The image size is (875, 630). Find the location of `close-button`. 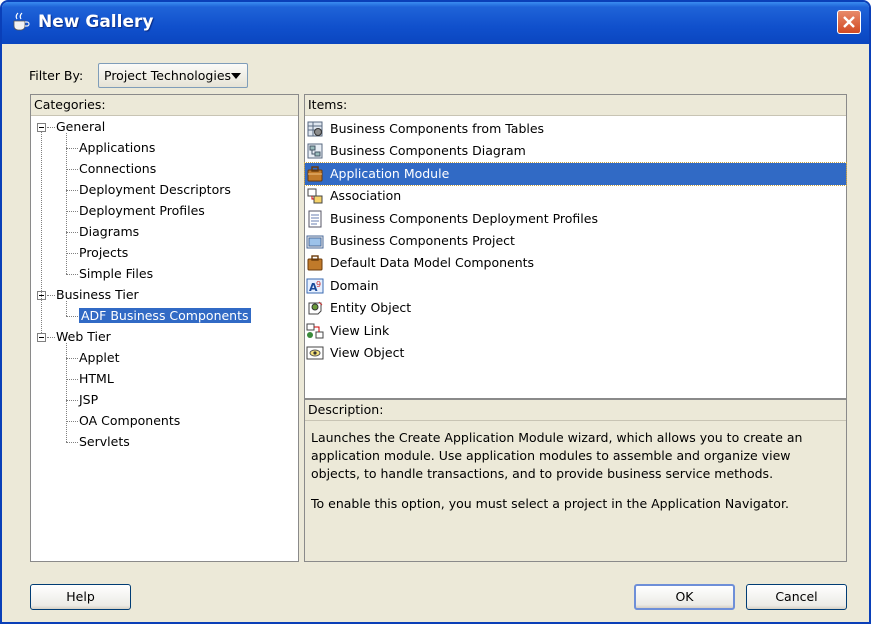

close-button is located at coordinates (849, 22).